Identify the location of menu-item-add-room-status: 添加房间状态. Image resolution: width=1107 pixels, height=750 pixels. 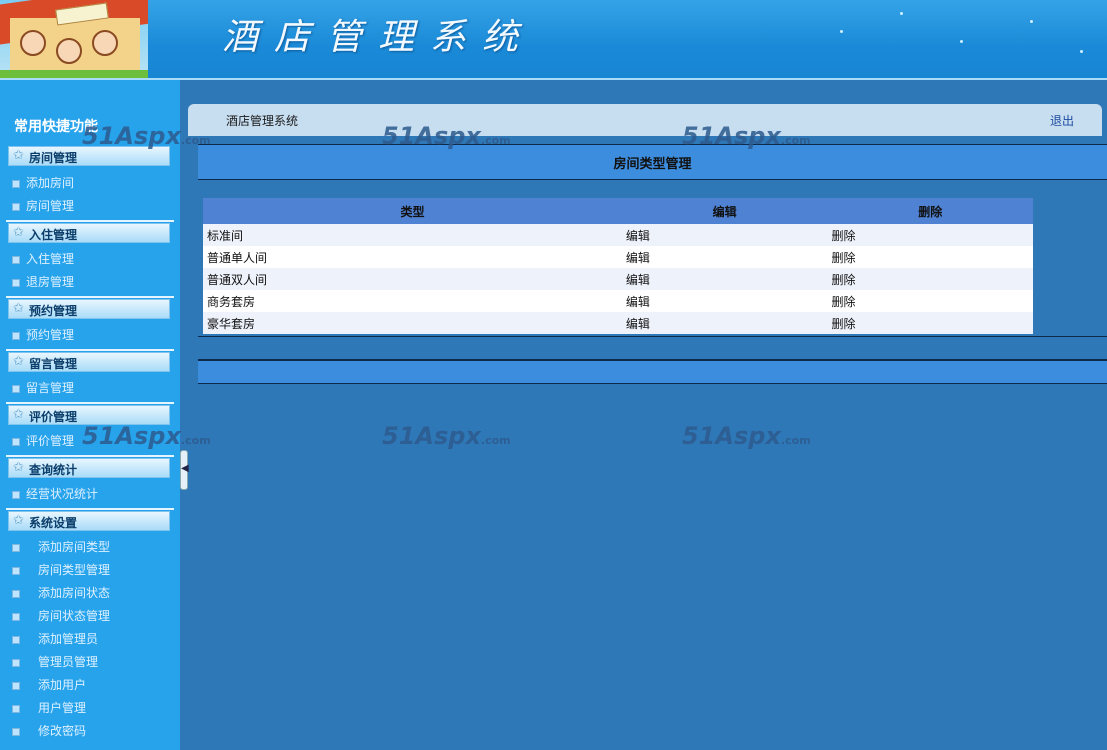
(61, 592).